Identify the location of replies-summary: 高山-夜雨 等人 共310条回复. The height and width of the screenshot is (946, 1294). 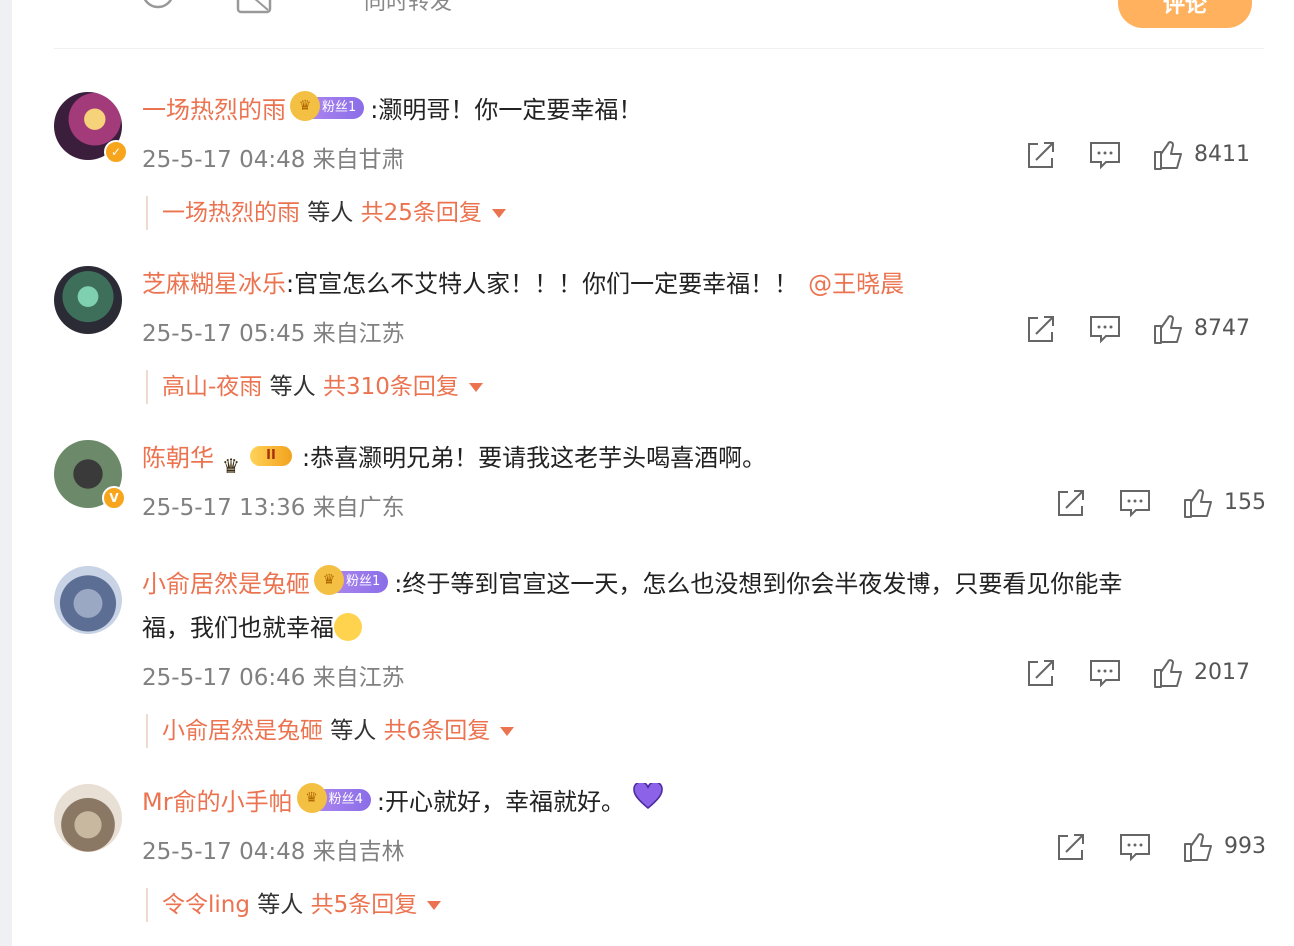
(314, 387).